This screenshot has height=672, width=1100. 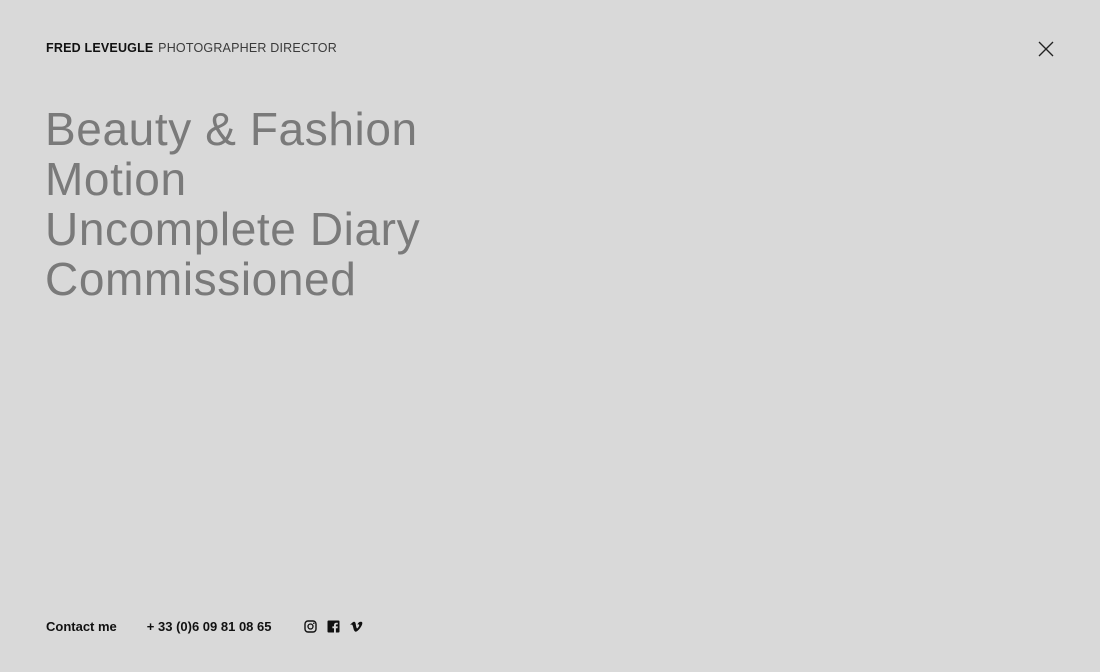 I want to click on site-brand: FRED LEVEUGLE PHOTOGRAPHER DIRECTOR, so click(x=191, y=48).